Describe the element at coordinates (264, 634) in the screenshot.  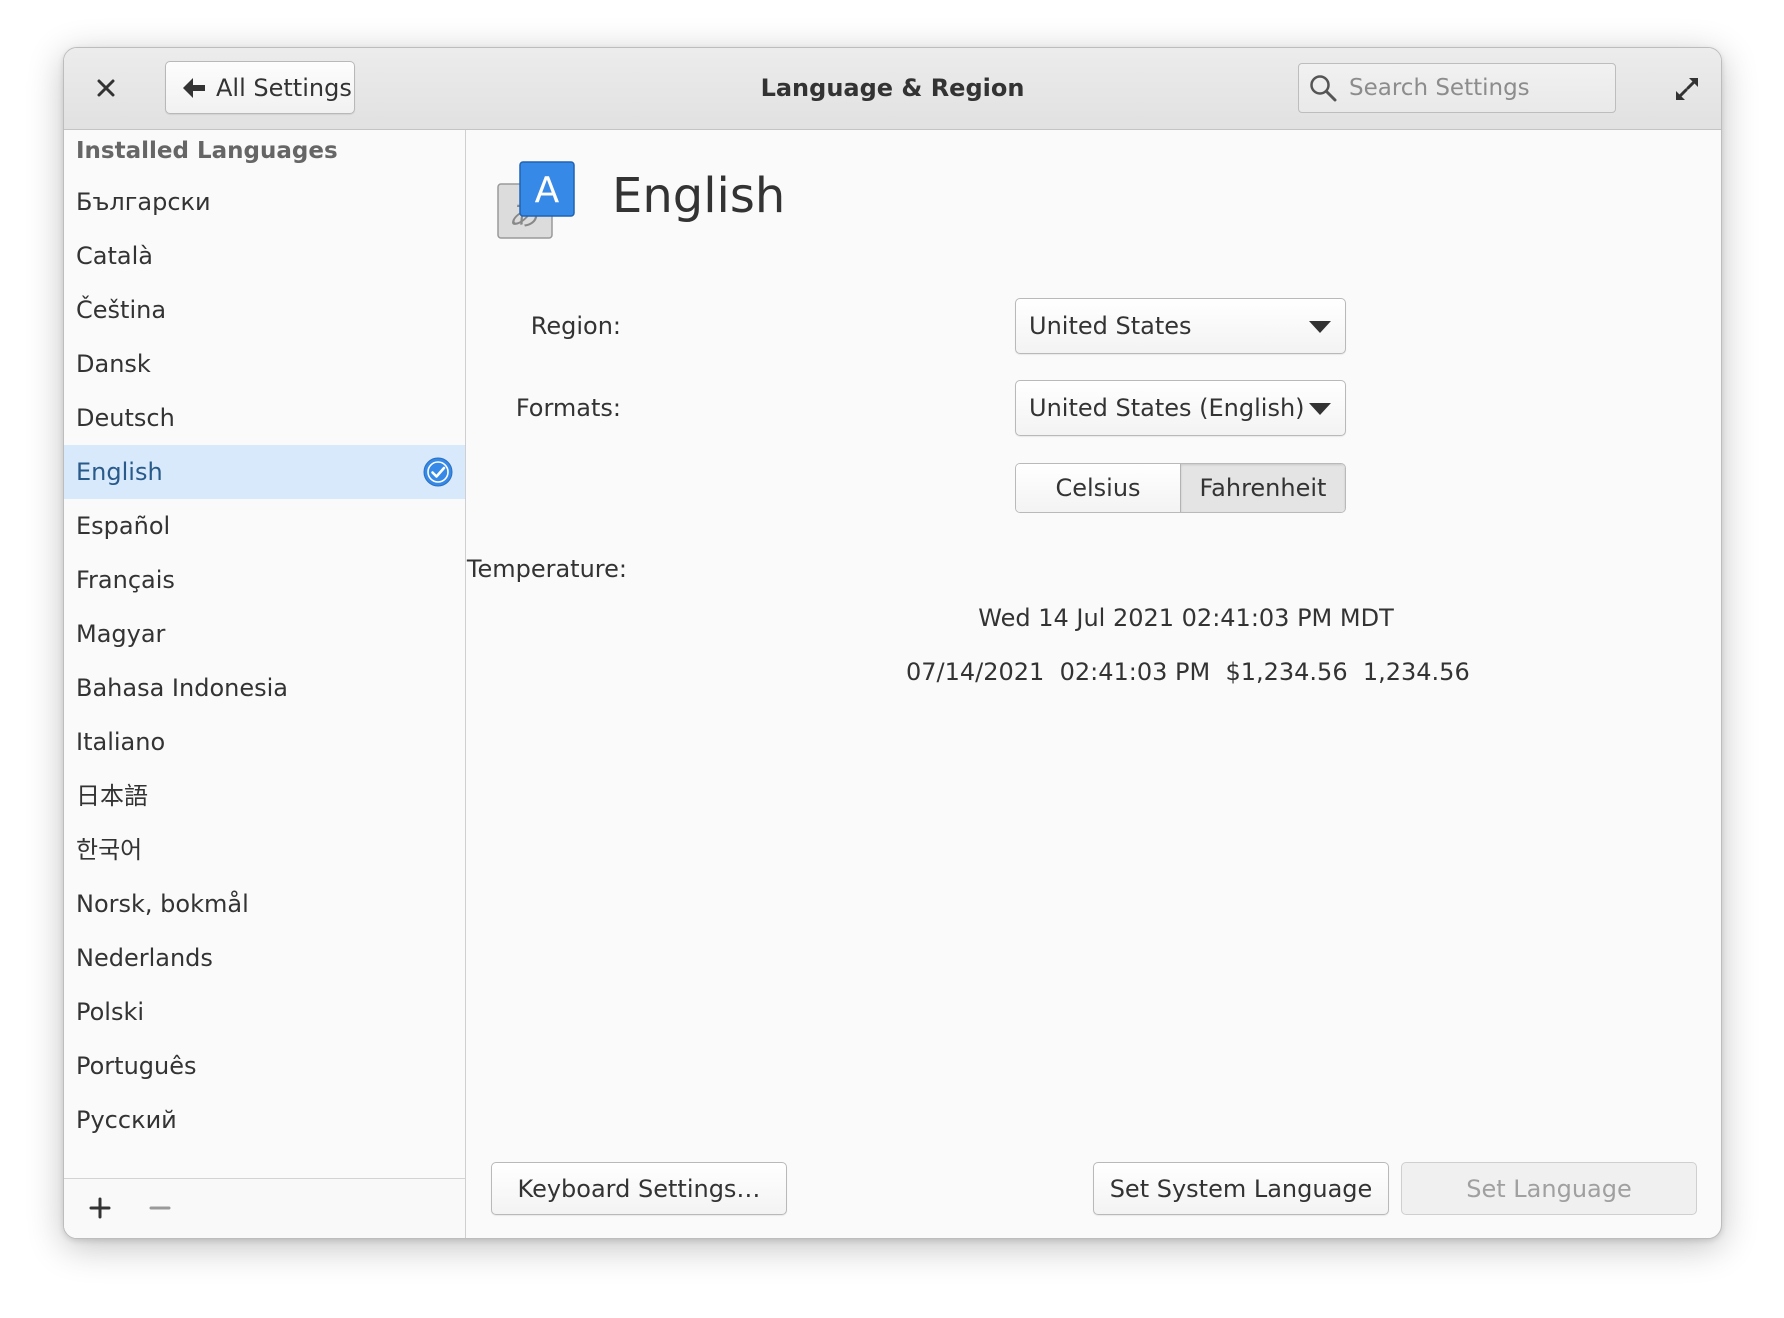
I see `language-item: Magyar` at that location.